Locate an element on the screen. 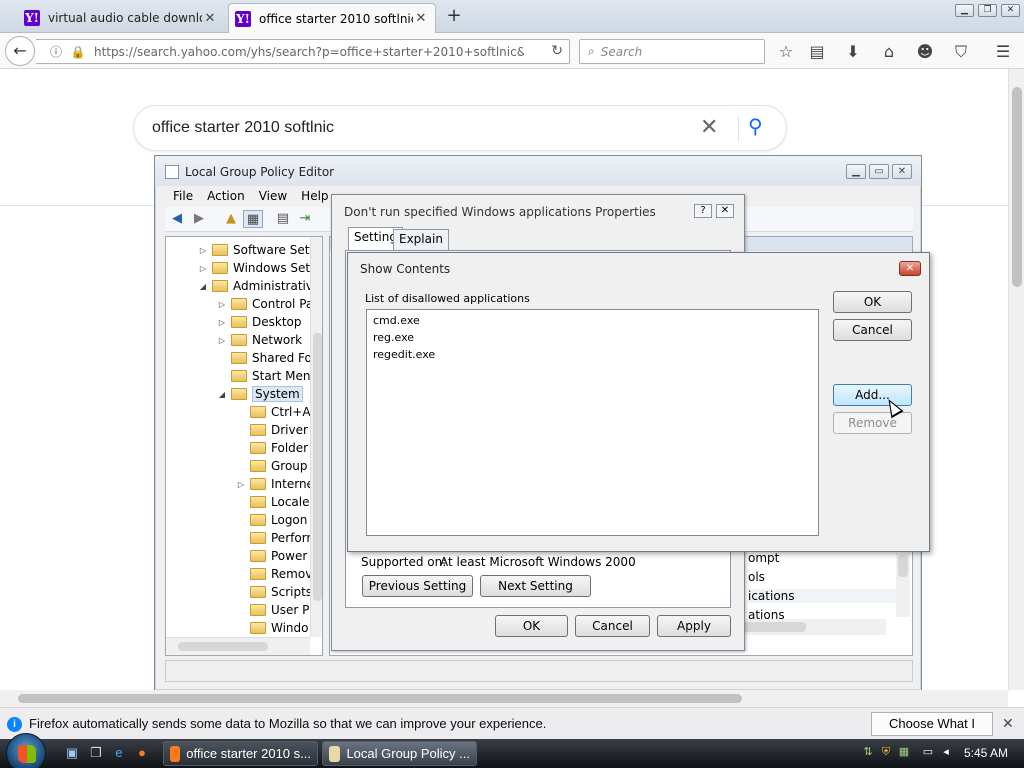 This screenshot has height=768, width=1024. properties-close-button: ✕ is located at coordinates (725, 211).